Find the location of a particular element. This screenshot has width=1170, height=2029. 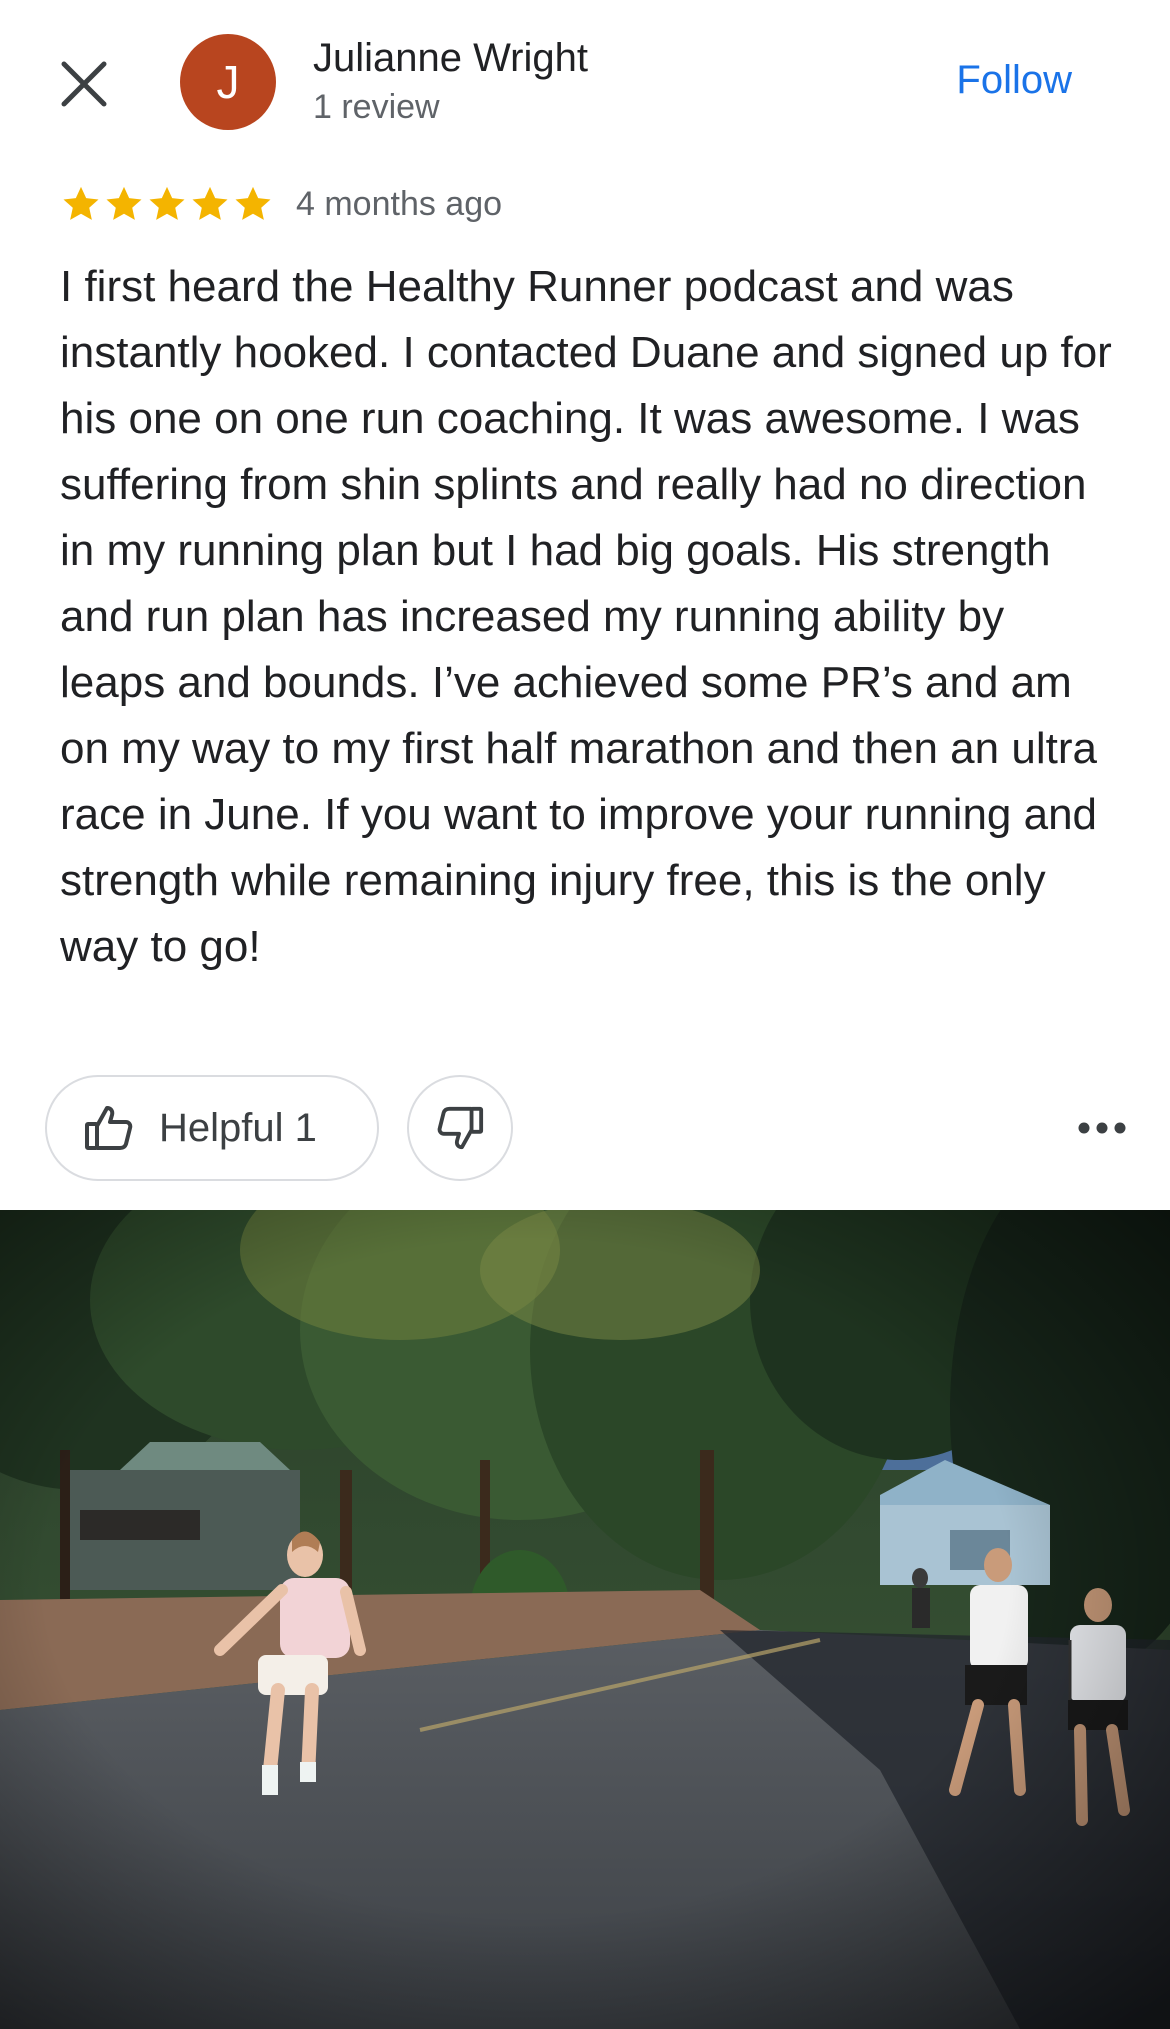

more-options-button is located at coordinates (1102, 1128).